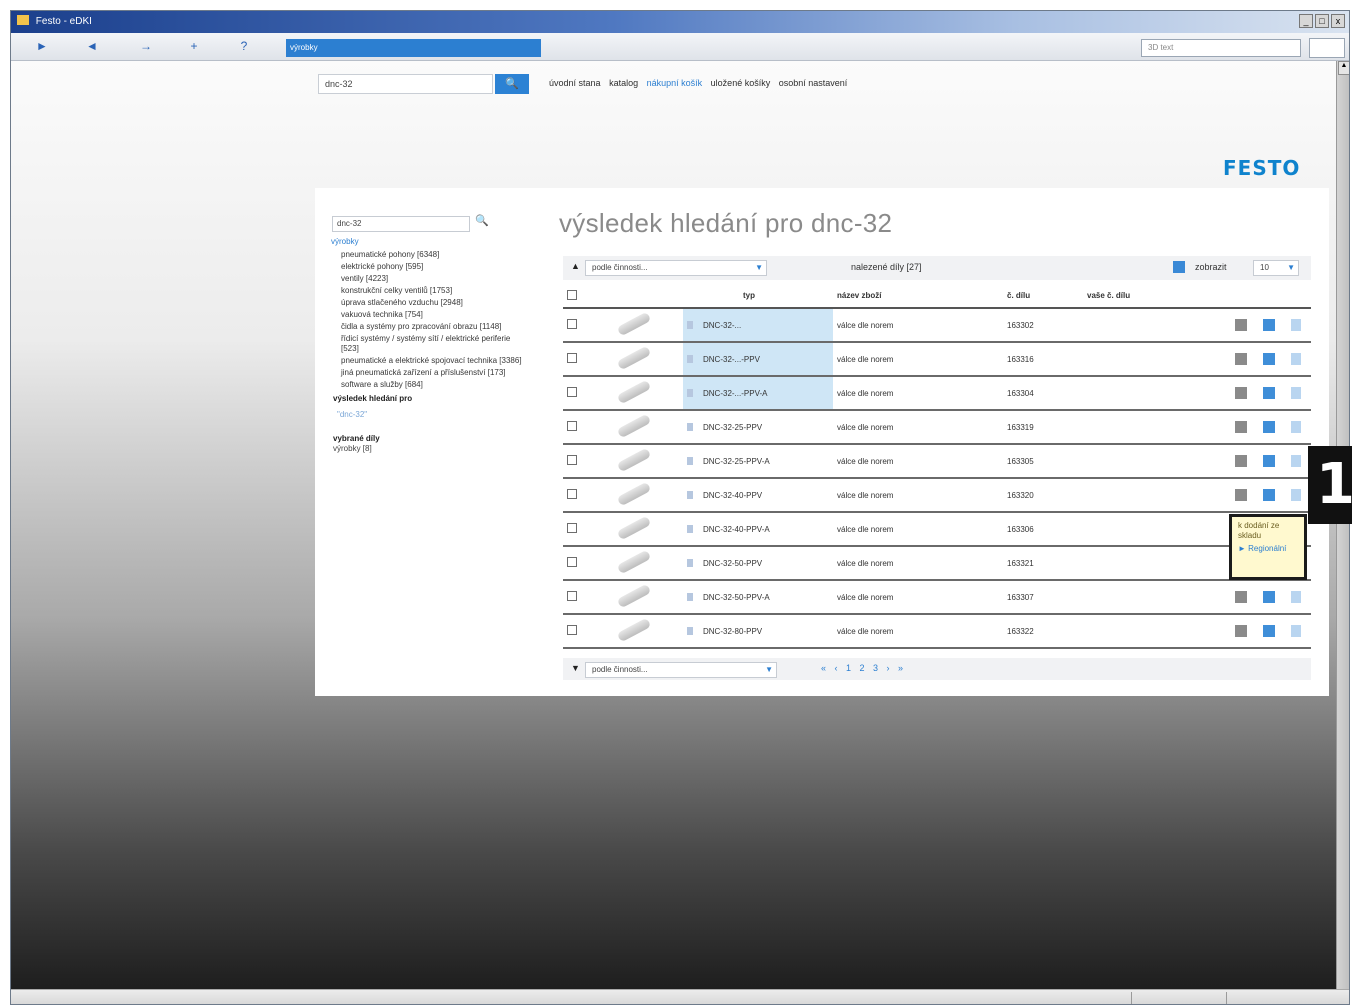 The width and height of the screenshot is (1352, 1008). I want to click on forward-icon: →, so click(146, 46).